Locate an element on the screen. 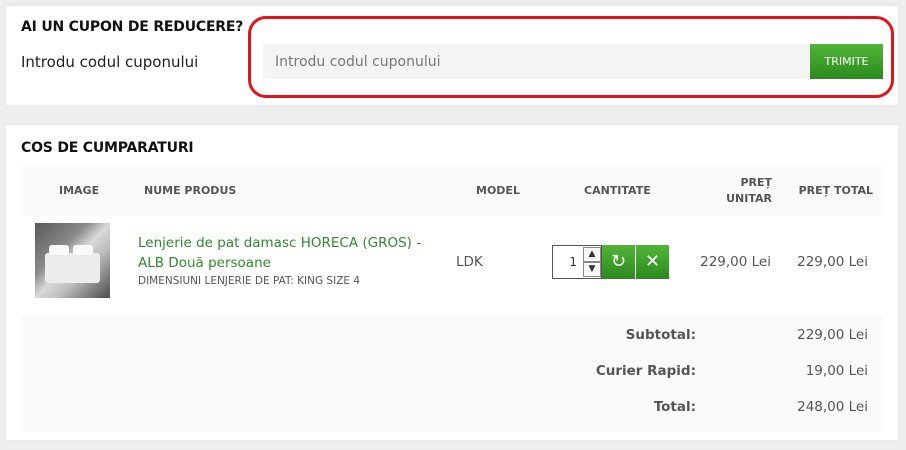  total-value: 248,00 Lei is located at coordinates (832, 407).